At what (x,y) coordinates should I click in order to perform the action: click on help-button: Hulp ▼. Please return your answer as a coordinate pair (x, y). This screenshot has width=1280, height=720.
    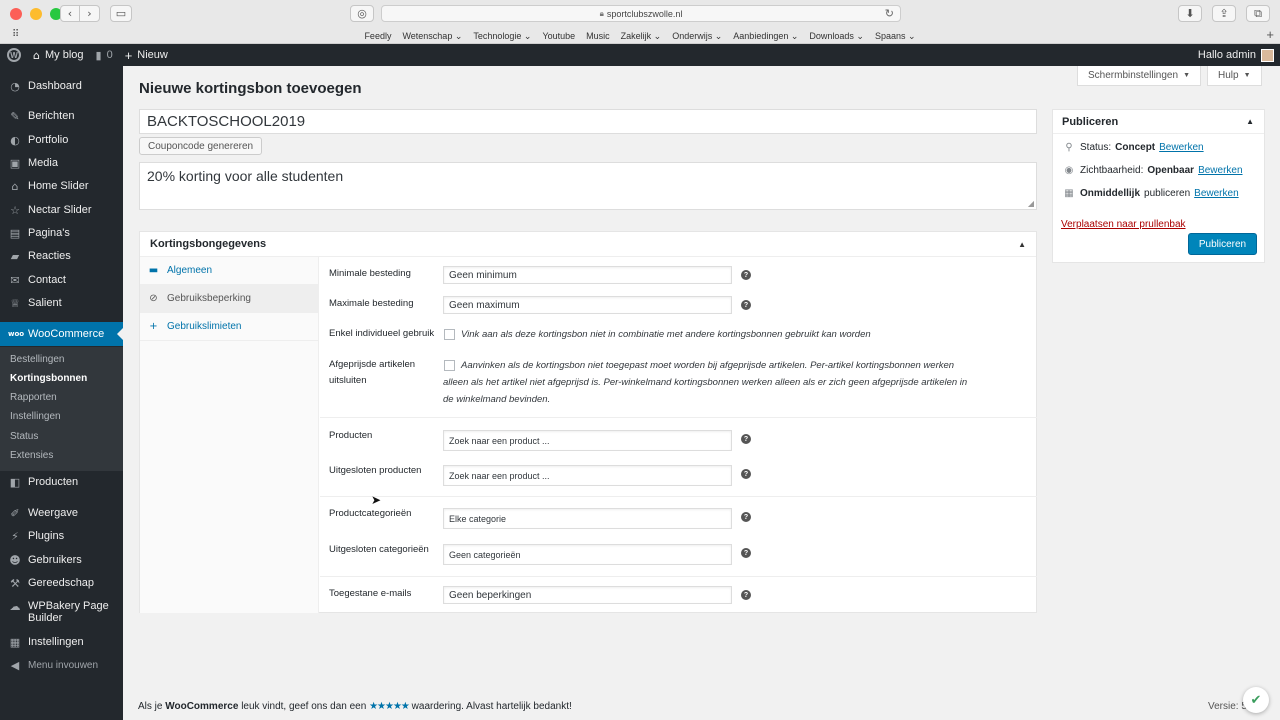
    Looking at the image, I should click on (1234, 76).